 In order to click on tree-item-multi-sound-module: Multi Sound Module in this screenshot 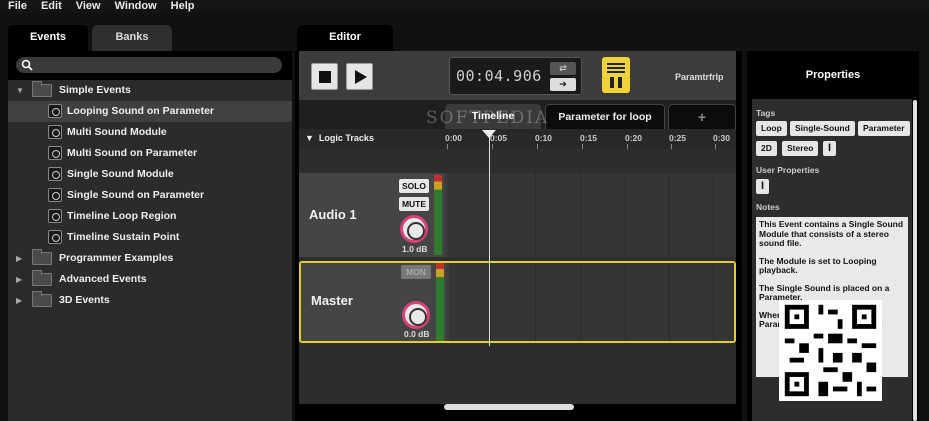, I will do `click(150, 132)`.